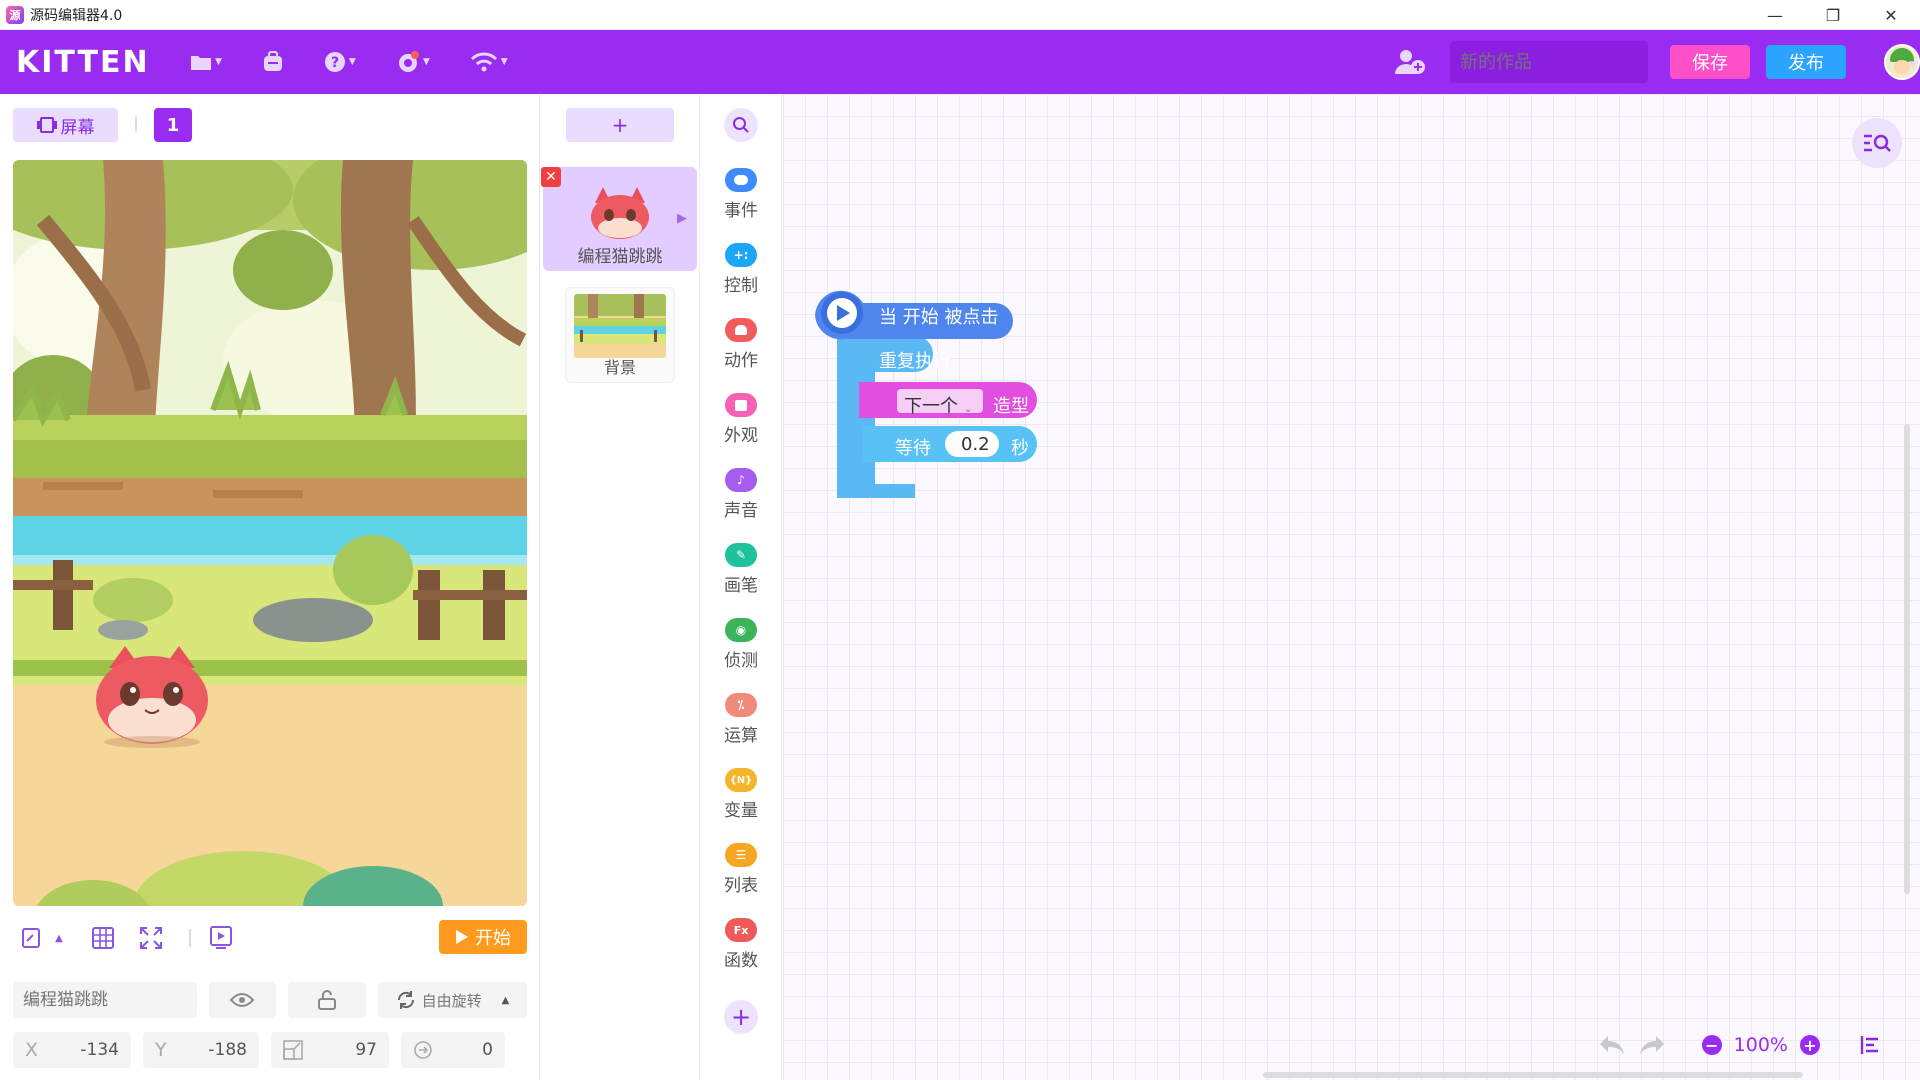 This screenshot has width=1920, height=1080. I want to click on add-collaborator-button, so click(1410, 62).